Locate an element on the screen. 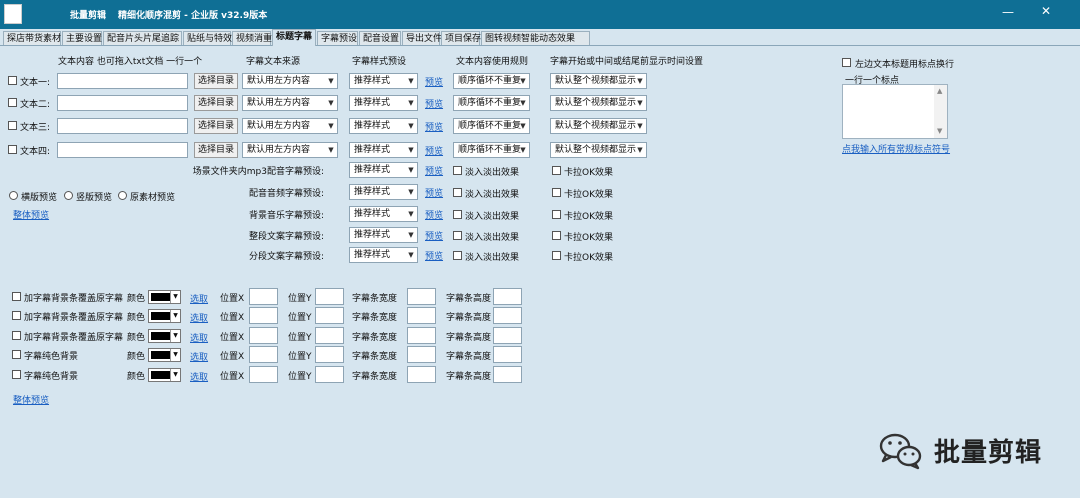  scroll-down-icon: ▼ is located at coordinates (939, 131).